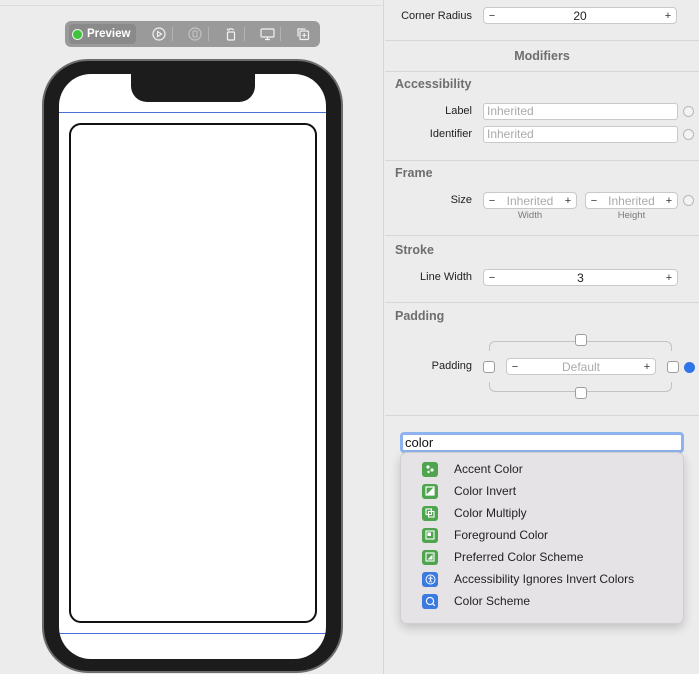 This screenshot has height=674, width=699. Describe the element at coordinates (414, 250) in the screenshot. I see `stroke-section-title: Stroke` at that location.